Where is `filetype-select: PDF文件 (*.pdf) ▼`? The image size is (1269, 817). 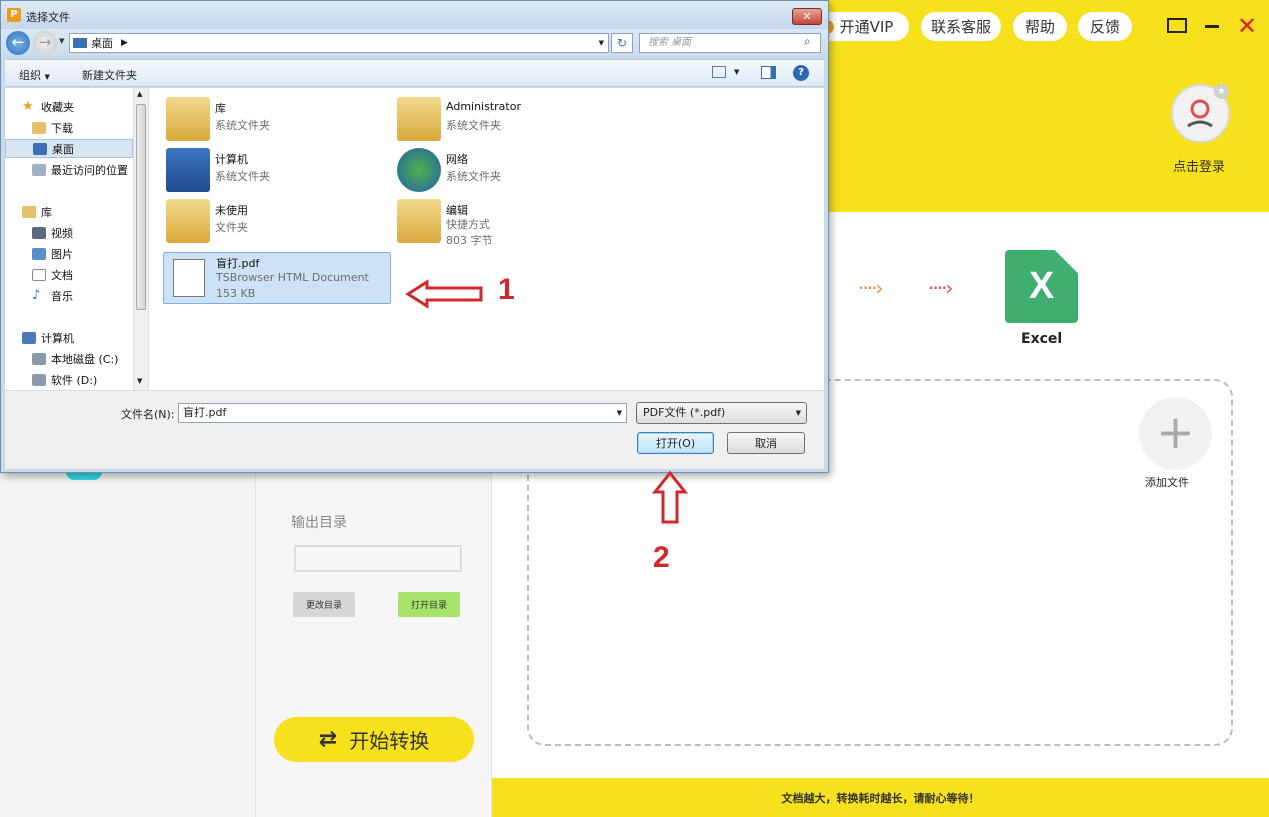 filetype-select: PDF文件 (*.pdf) ▼ is located at coordinates (721, 413).